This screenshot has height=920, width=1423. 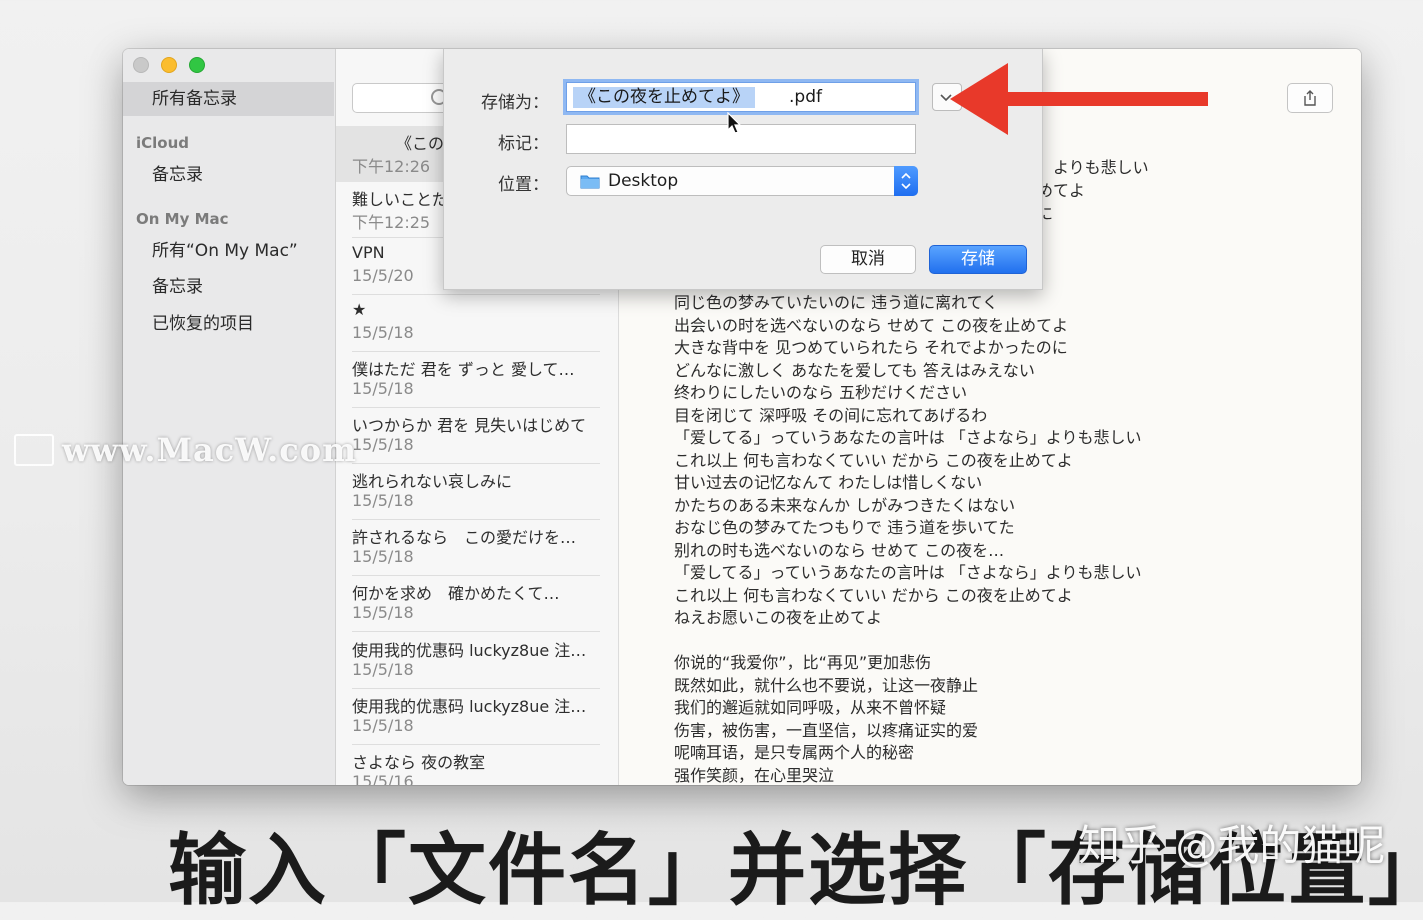 I want to click on content-line: 目を闭じて 深呼吸 その间に忘れてあげるわ, so click(x=831, y=415).